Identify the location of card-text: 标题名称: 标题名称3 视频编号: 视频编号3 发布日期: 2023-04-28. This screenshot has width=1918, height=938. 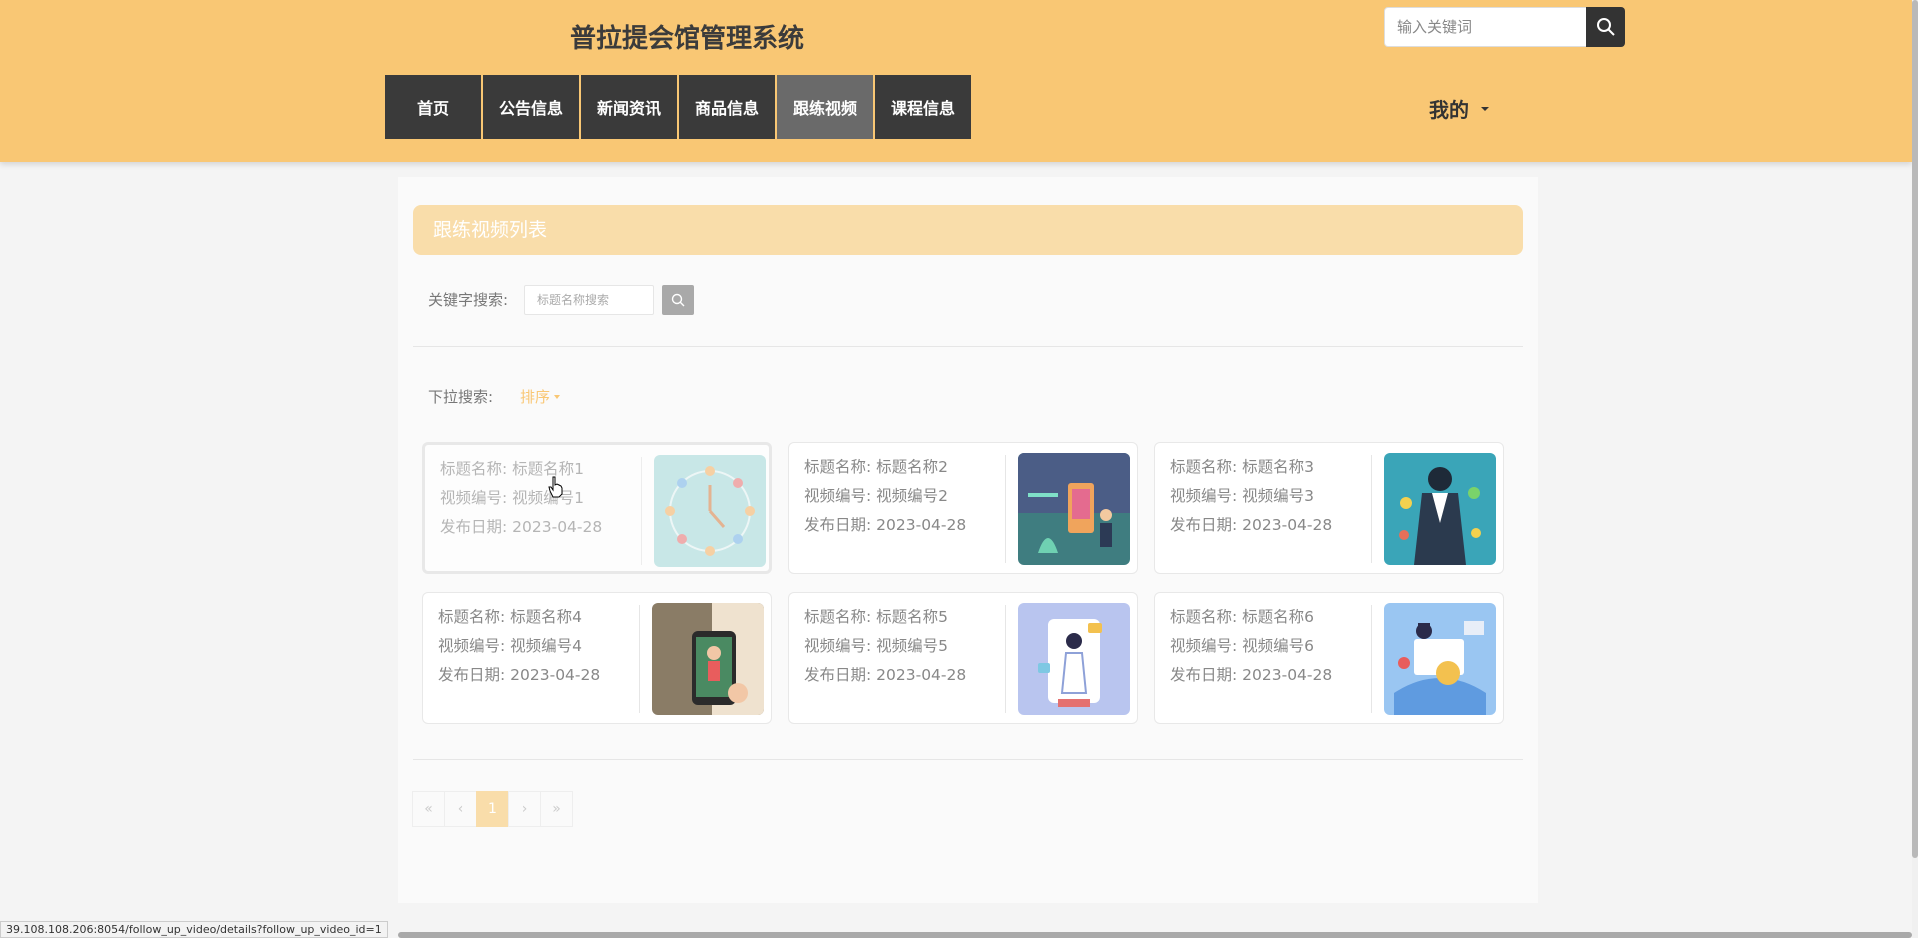
(1270, 496).